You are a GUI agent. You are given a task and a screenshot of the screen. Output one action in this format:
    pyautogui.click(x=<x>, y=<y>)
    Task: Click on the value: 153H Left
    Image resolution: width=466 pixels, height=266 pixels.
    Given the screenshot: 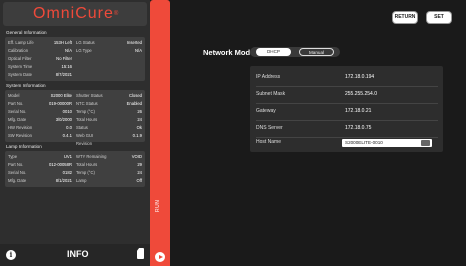 What is the action you would take?
    pyautogui.click(x=62, y=42)
    